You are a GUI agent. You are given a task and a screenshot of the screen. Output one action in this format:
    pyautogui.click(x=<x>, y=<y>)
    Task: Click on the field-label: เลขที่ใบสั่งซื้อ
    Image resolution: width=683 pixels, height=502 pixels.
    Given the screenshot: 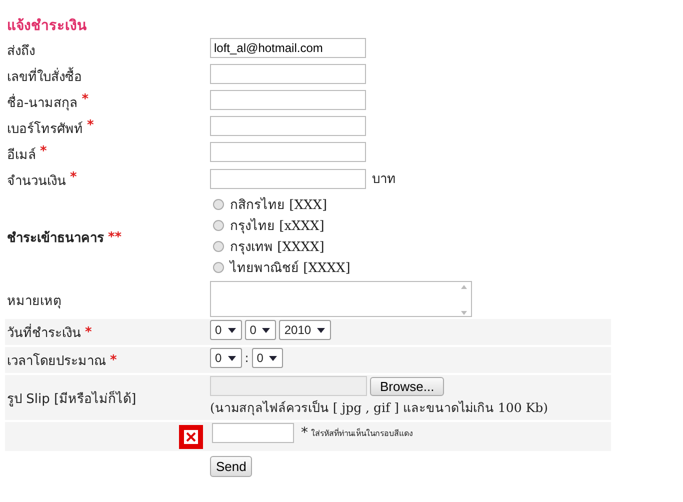 What is the action you would take?
    pyautogui.click(x=44, y=76)
    